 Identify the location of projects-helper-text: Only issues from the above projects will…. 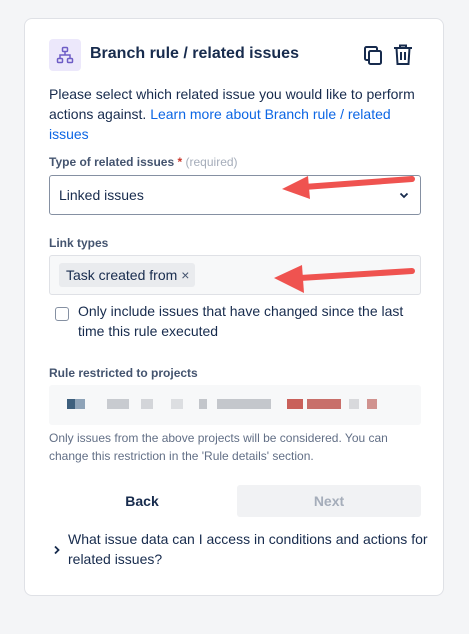
(218, 447).